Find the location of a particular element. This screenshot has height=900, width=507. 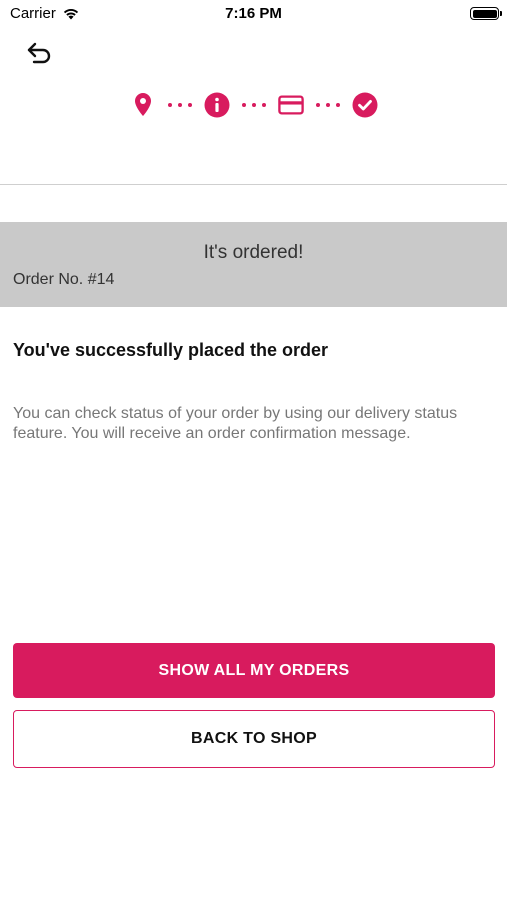

order-status-title: It's ordered! is located at coordinates (253, 252).